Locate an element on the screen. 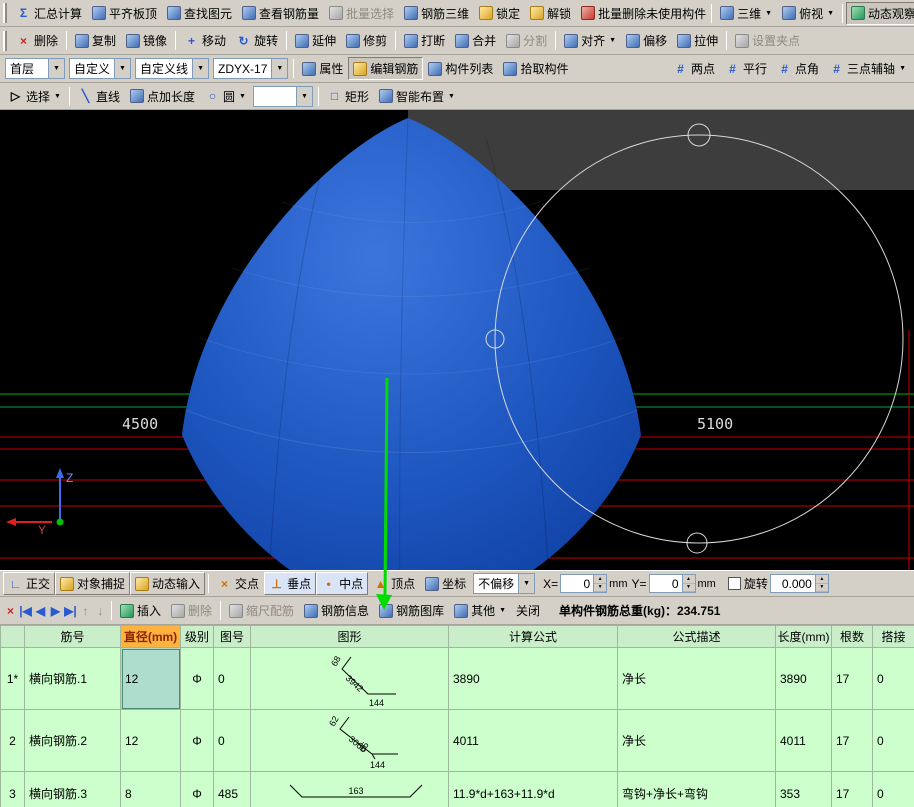 This screenshot has width=914, height=807. row-number-cell: 2 is located at coordinates (12, 740).